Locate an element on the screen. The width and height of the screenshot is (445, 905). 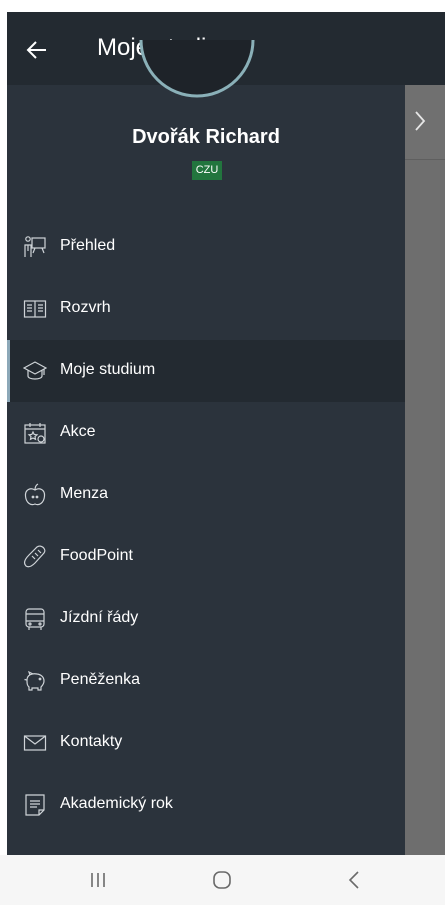
menu-item-prehled: Přehled is located at coordinates (206, 247).